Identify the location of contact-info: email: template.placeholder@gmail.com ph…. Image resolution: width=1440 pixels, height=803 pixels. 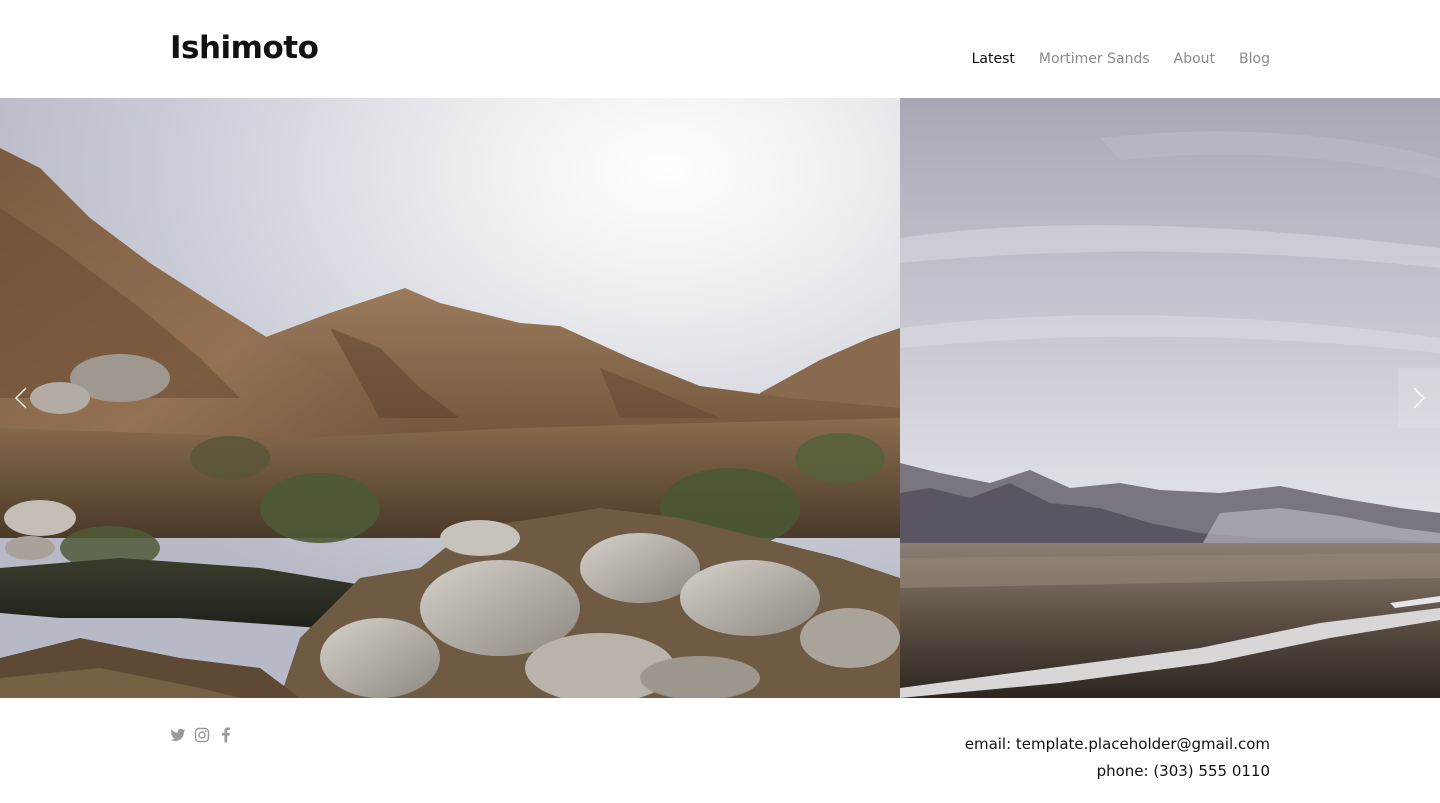
(1117, 758).